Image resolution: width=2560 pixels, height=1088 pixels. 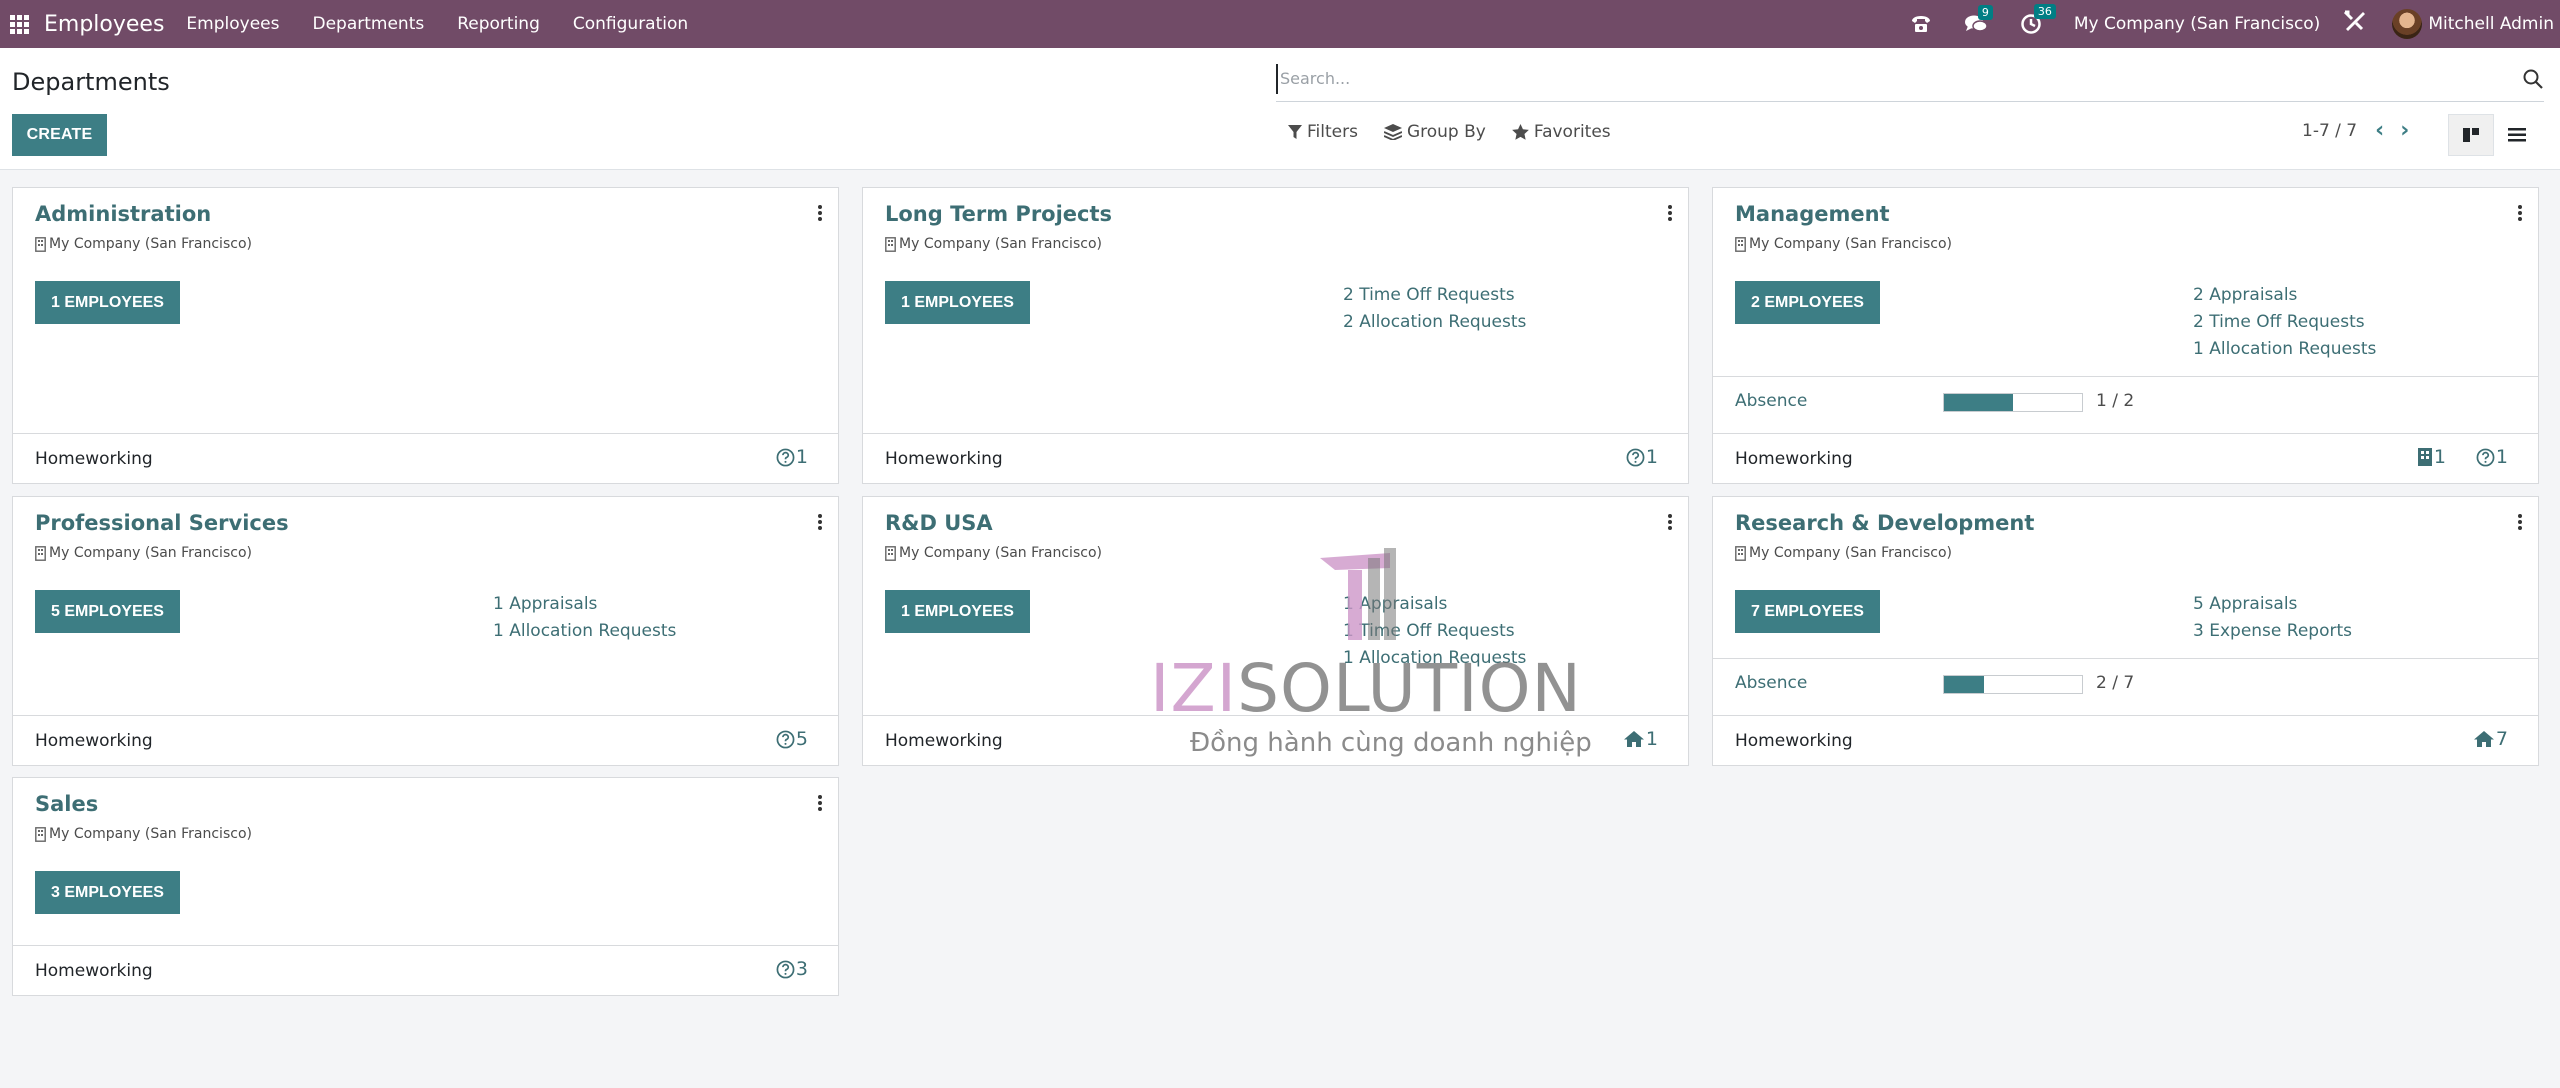 I want to click on employees-button: 3 EMPLOYEES, so click(x=107, y=892).